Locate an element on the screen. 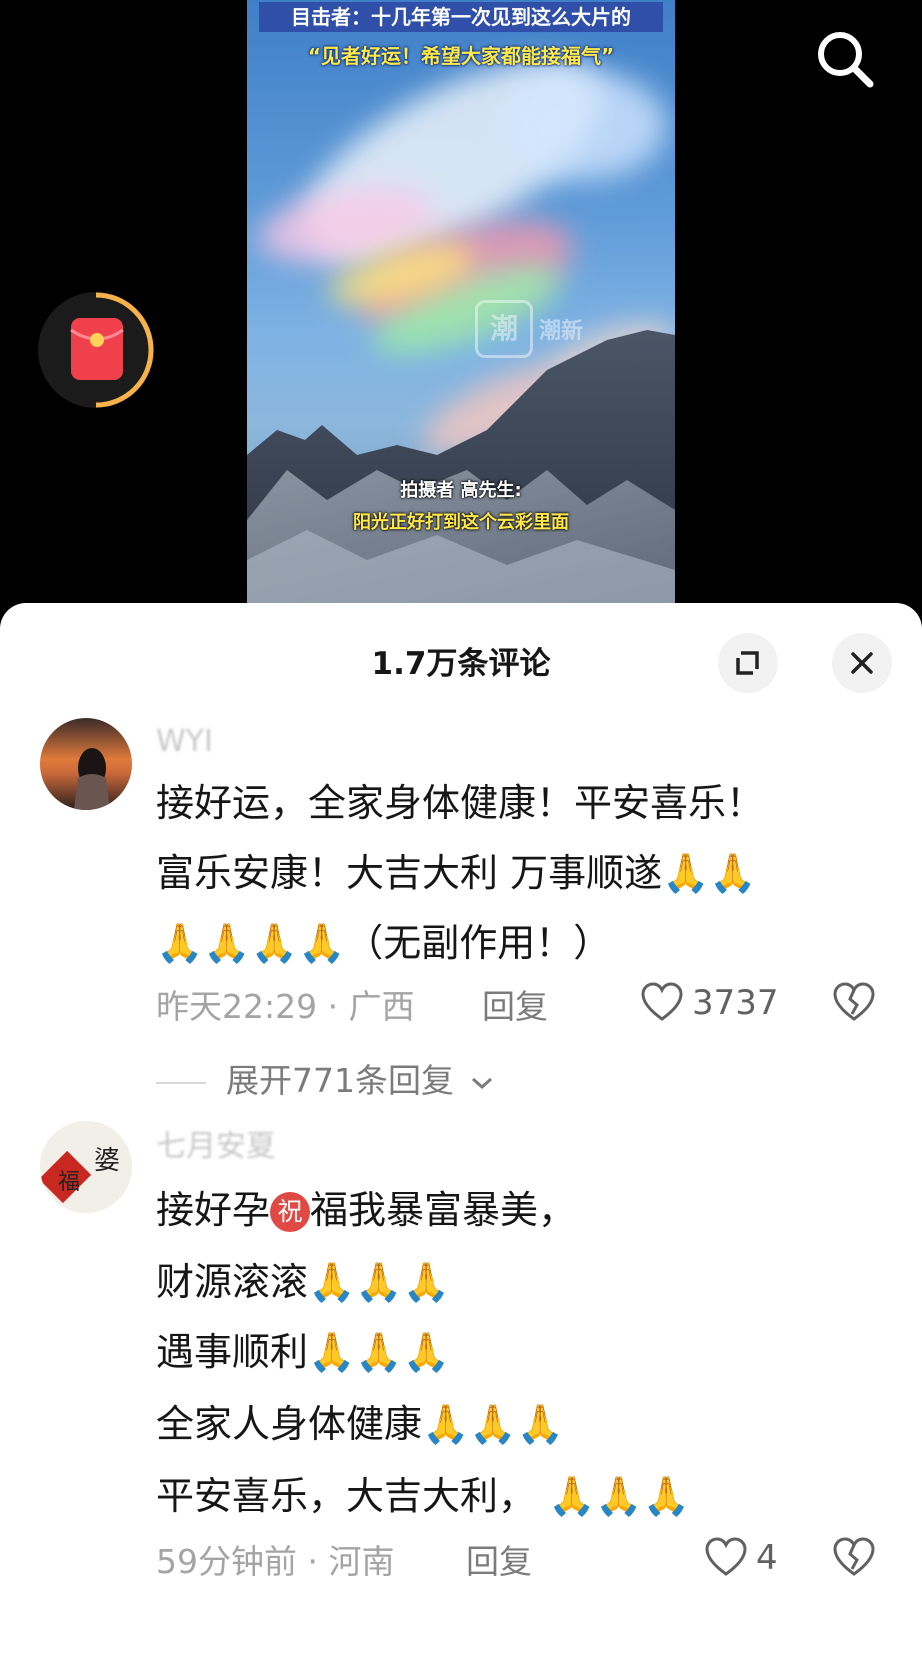 Image resolution: width=922 pixels, height=1657 pixels. blessing-badge: 祝 is located at coordinates (290, 1212).